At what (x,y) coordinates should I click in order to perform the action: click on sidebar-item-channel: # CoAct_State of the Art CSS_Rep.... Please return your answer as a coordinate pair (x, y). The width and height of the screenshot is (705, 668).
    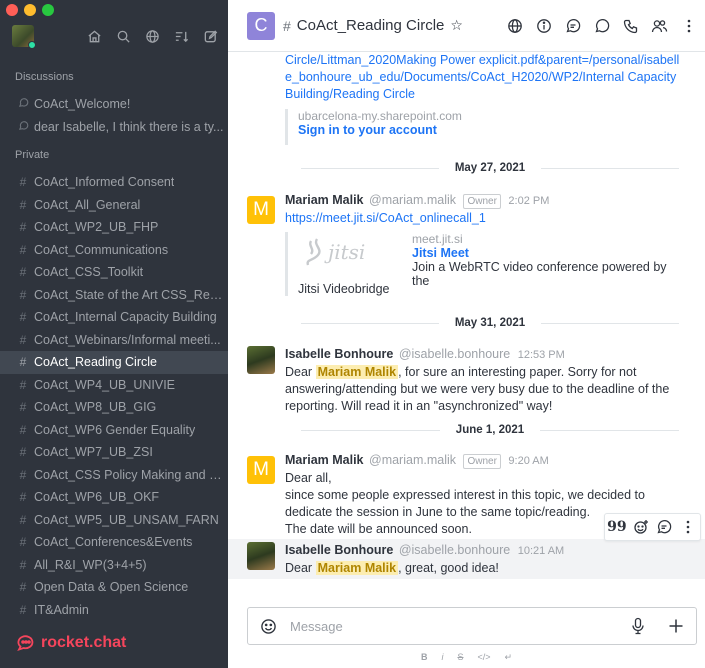
    Looking at the image, I should click on (114, 295).